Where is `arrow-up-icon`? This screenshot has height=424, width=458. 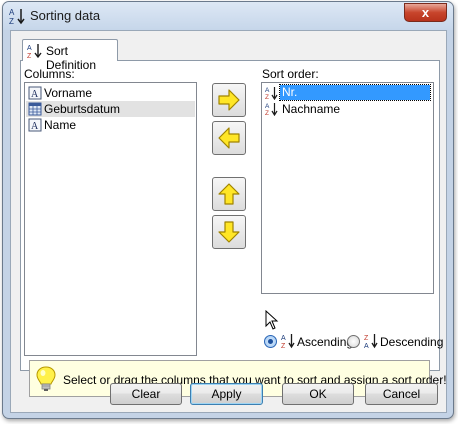
arrow-up-icon is located at coordinates (229, 194).